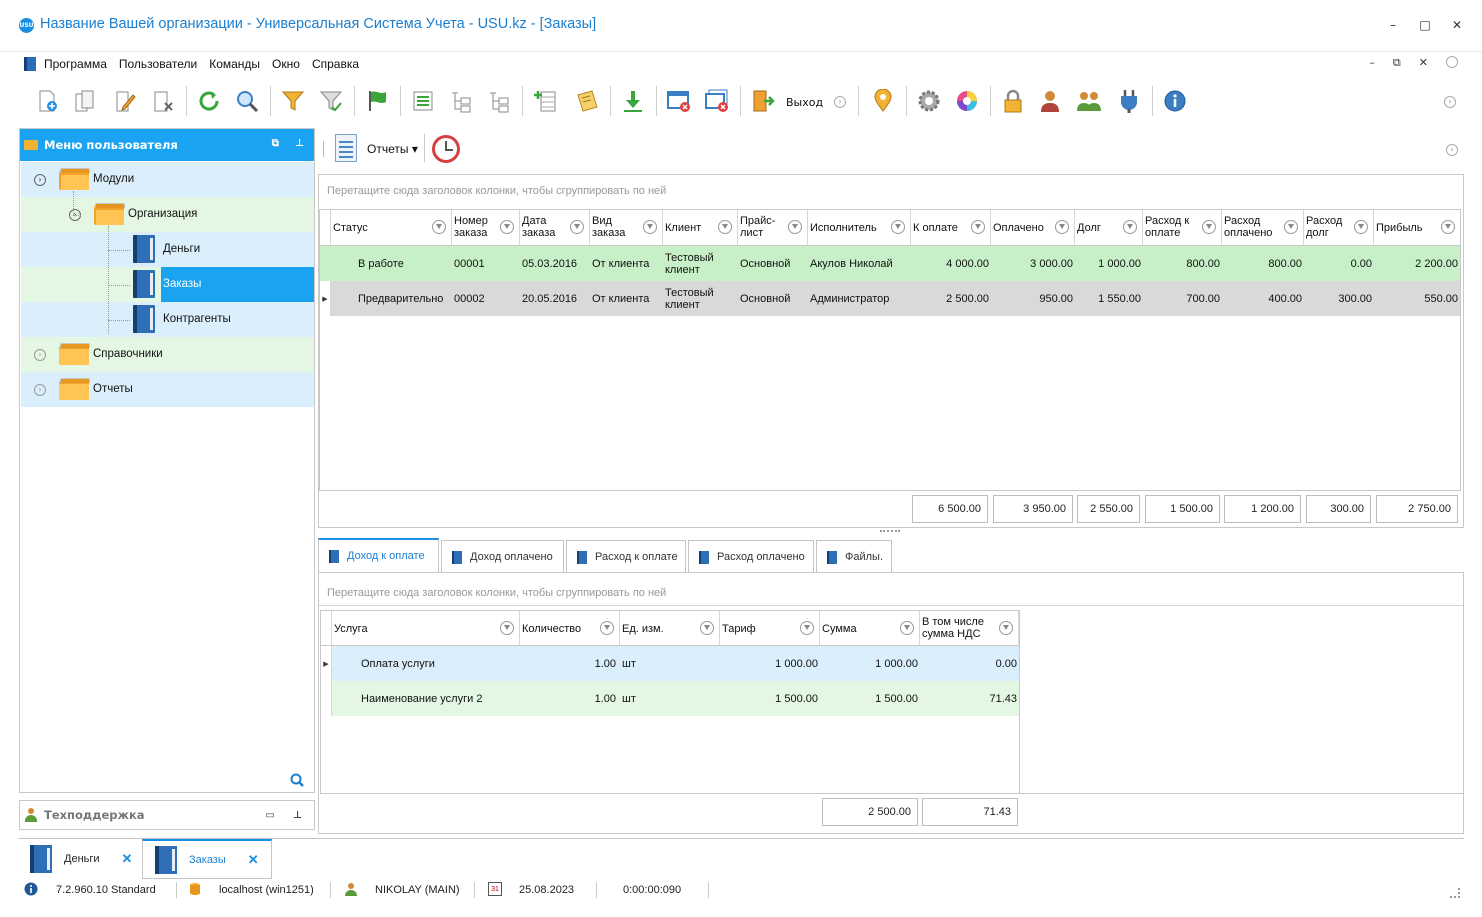 This screenshot has height=917, width=1482. I want to click on tree-up-icon, so click(499, 101).